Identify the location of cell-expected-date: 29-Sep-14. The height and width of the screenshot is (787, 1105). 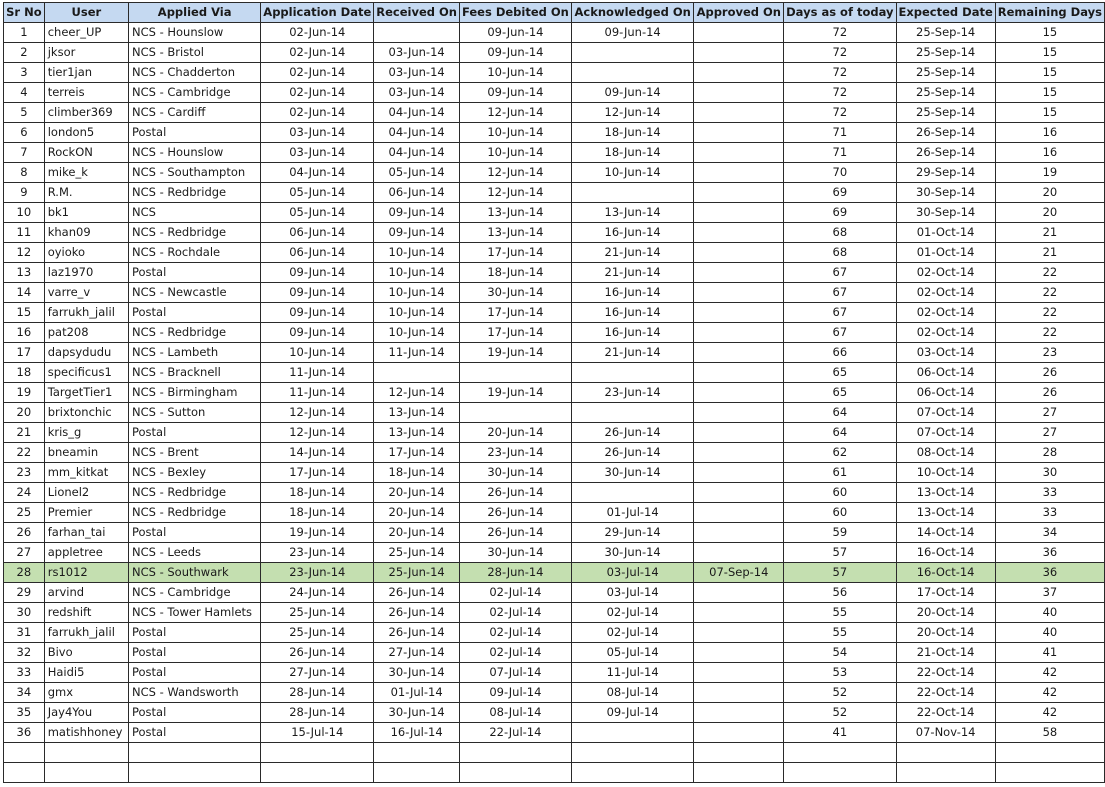
(945, 172).